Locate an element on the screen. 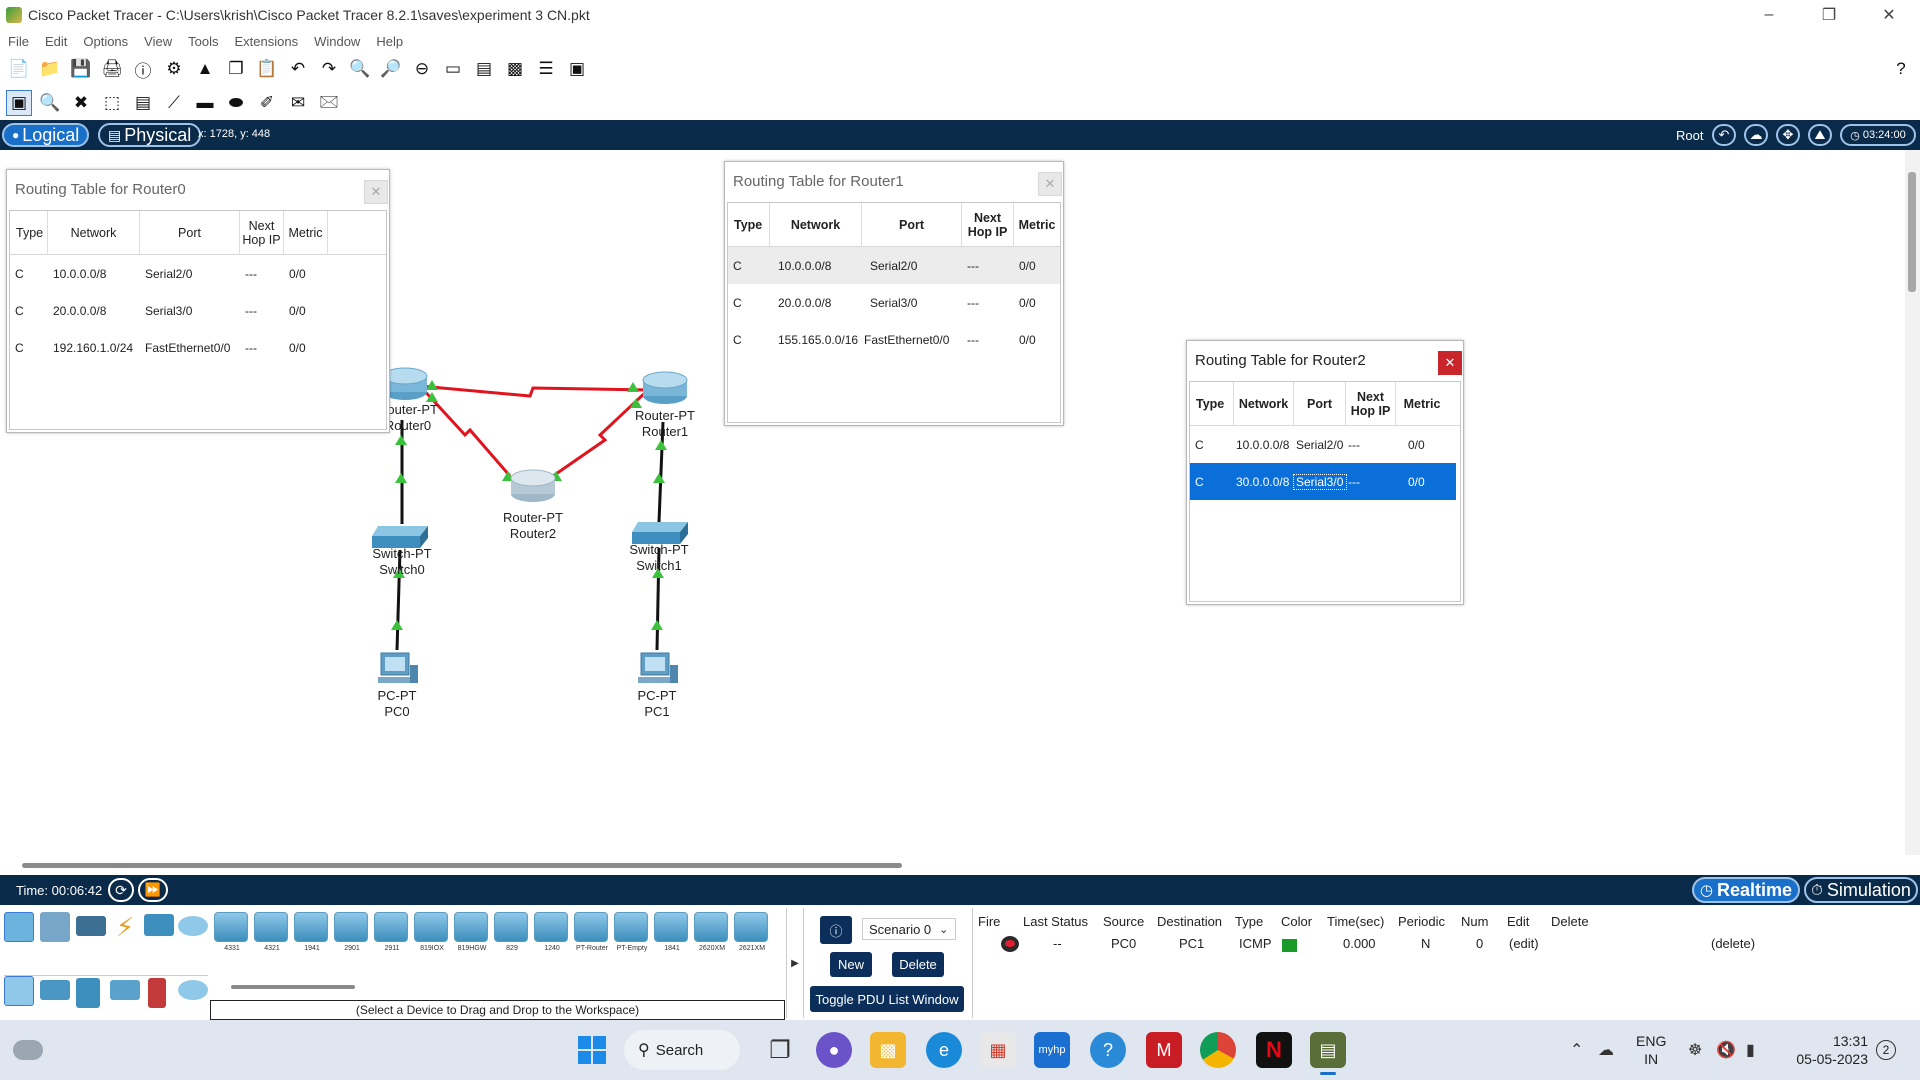 This screenshot has width=1920, height=1080. simulation-mode-button: ⏱ Simulation is located at coordinates (1861, 890).